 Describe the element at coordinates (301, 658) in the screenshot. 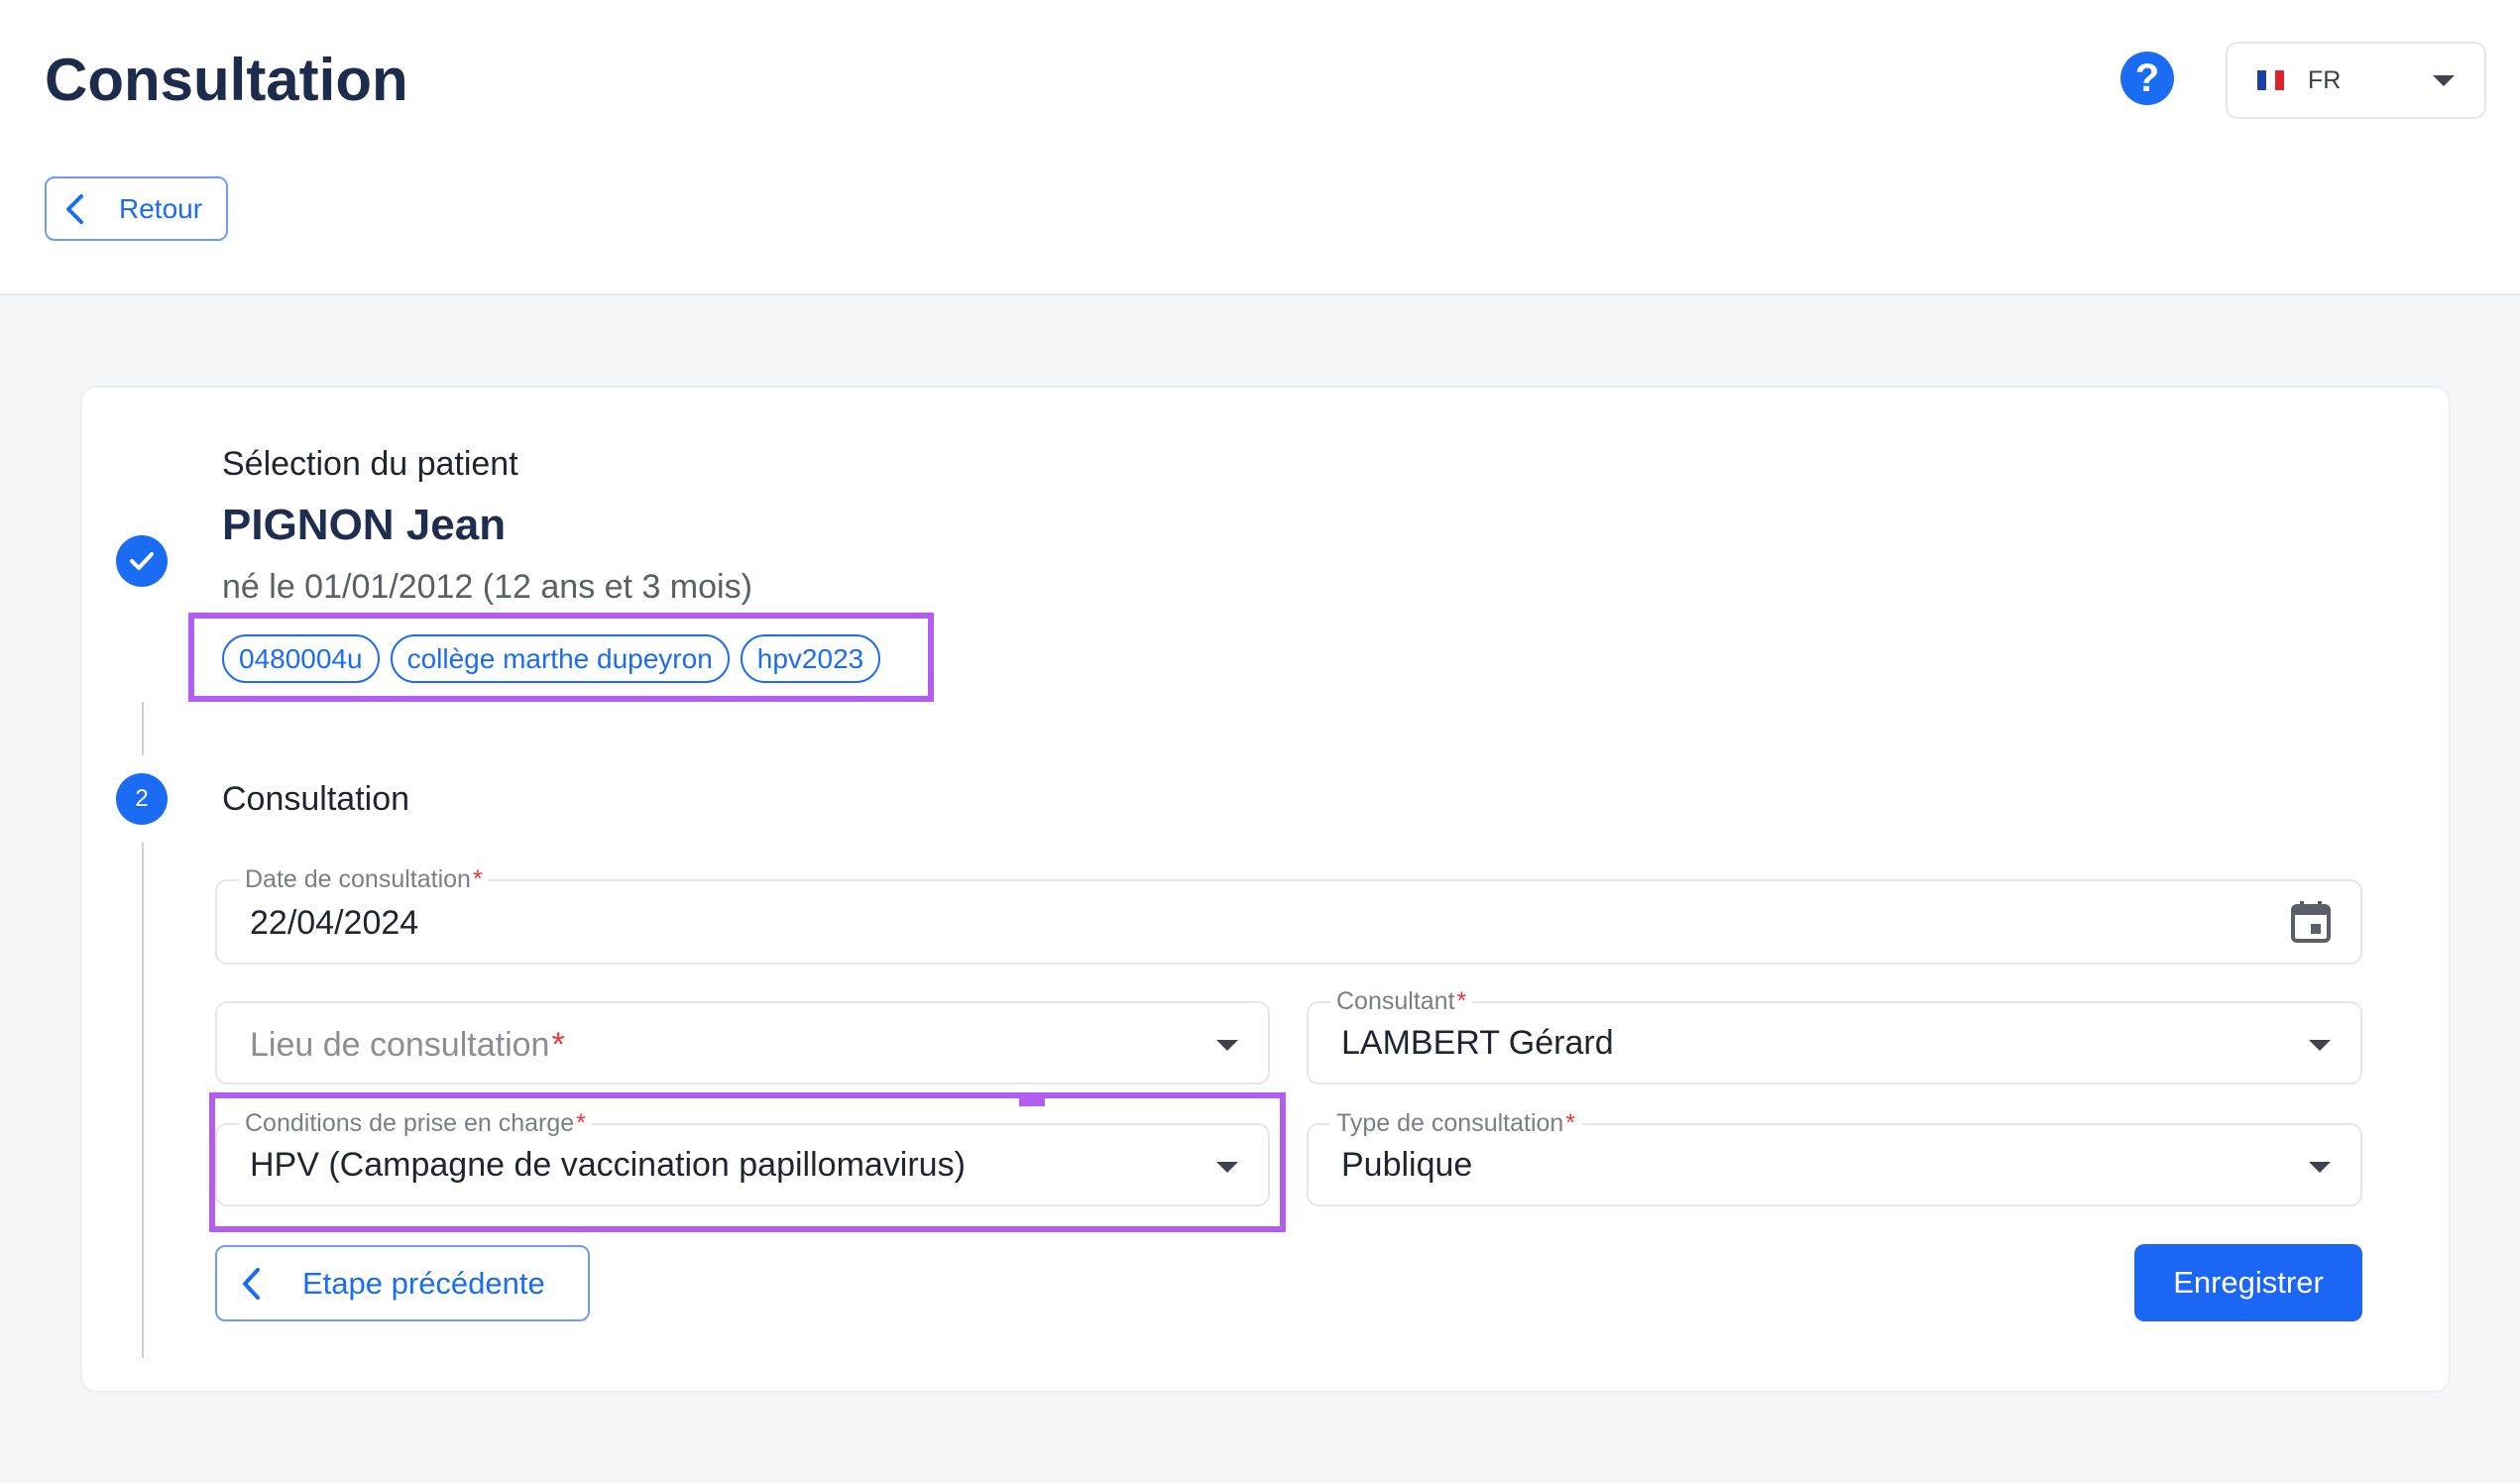

I see `tag-chip: 0480004u` at that location.